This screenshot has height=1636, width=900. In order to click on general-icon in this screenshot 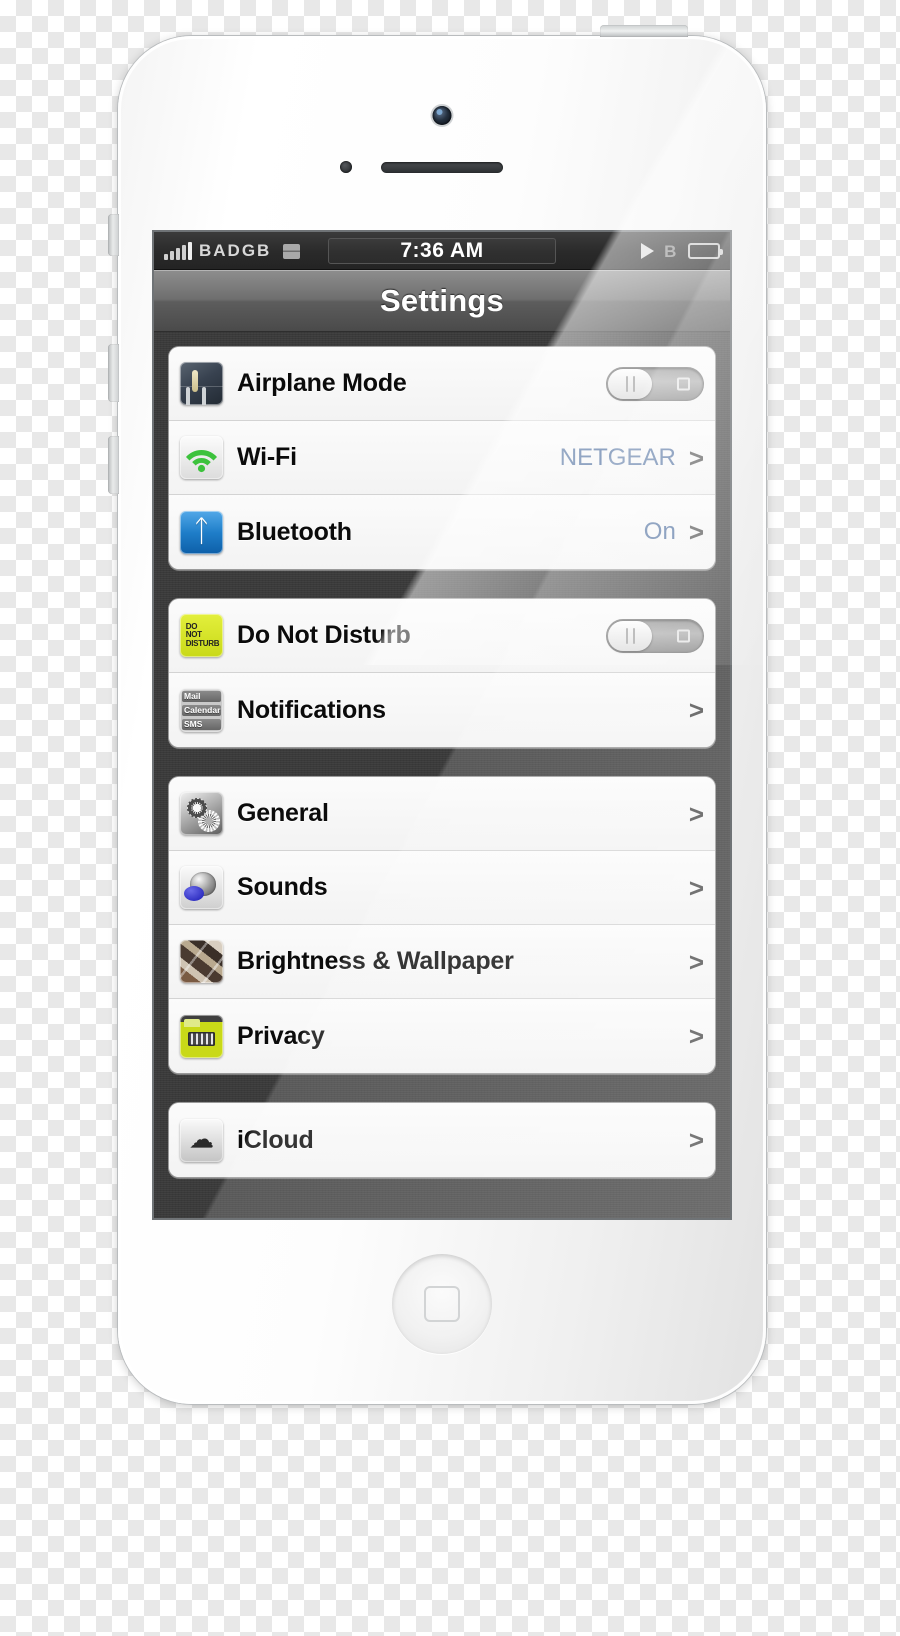, I will do `click(201, 813)`.